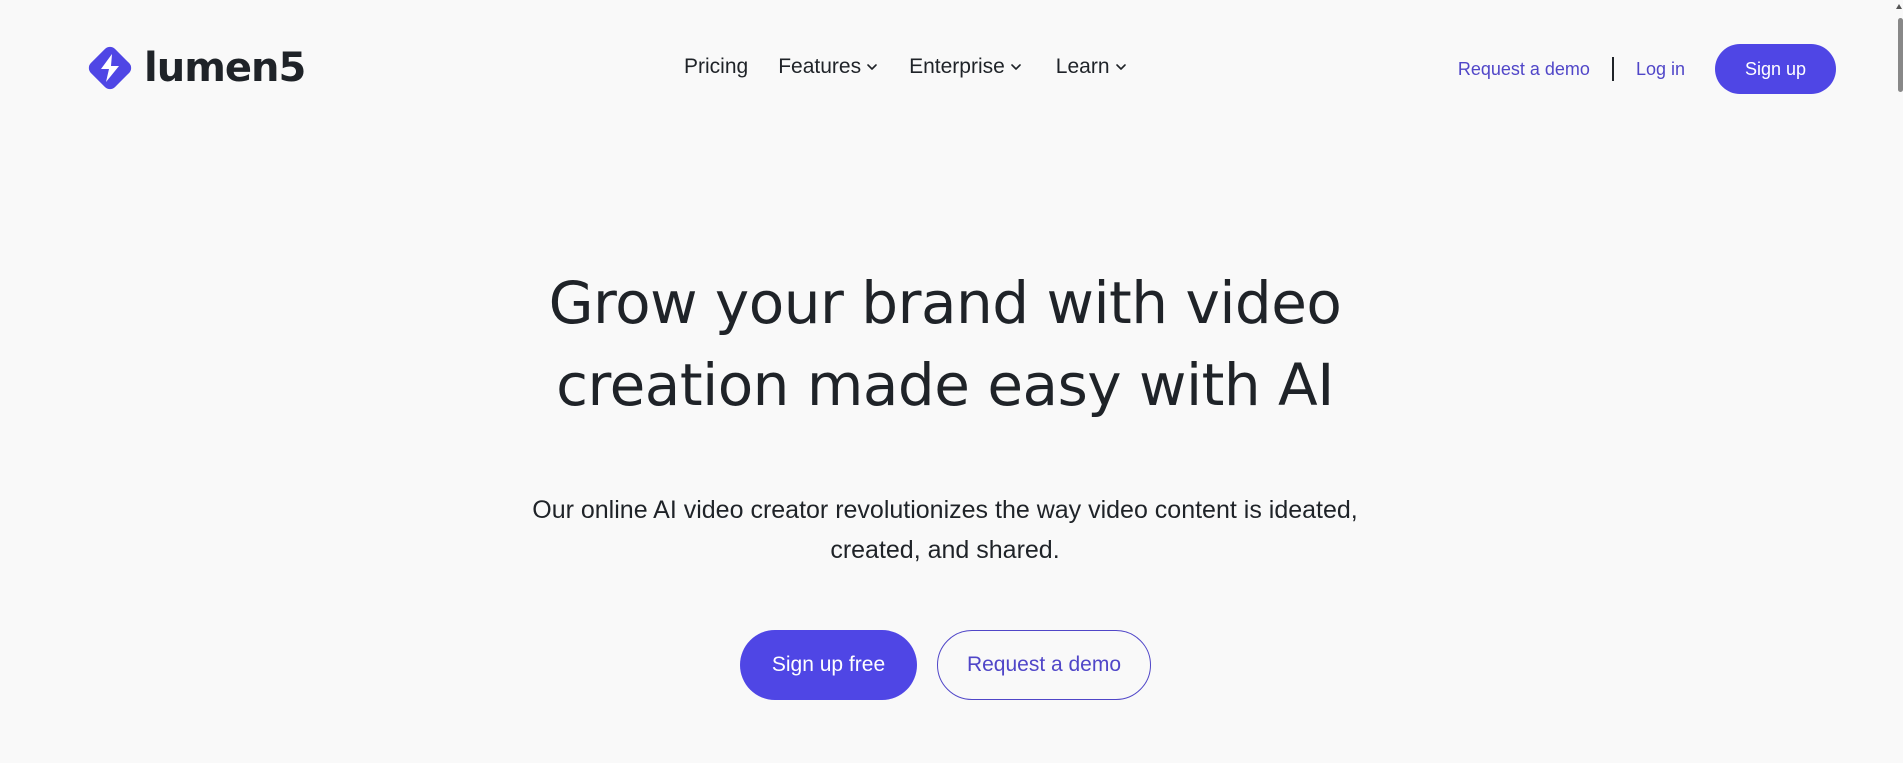 This screenshot has height=763, width=1903. I want to click on divider, so click(1612, 69).